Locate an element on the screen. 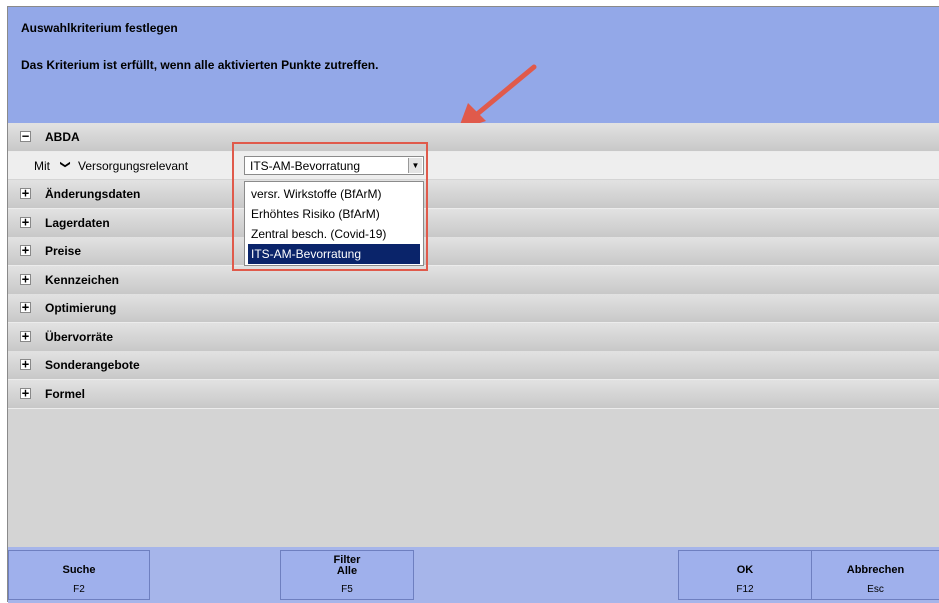 This screenshot has height=603, width=939. annotation-highlight-box is located at coordinates (330, 206).